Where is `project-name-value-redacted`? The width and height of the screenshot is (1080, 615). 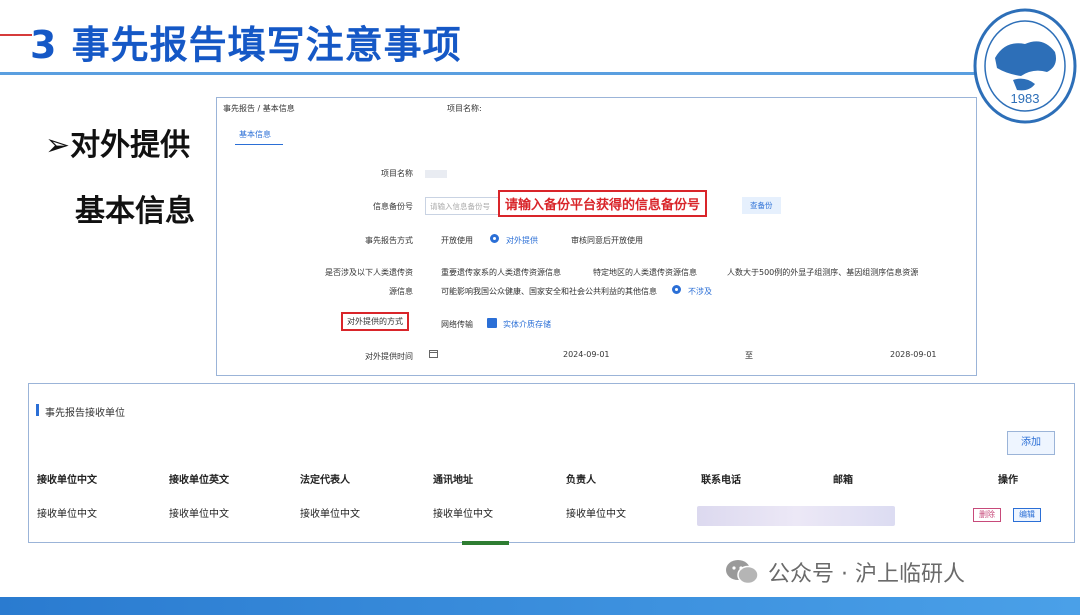
project-name-value-redacted is located at coordinates (436, 174).